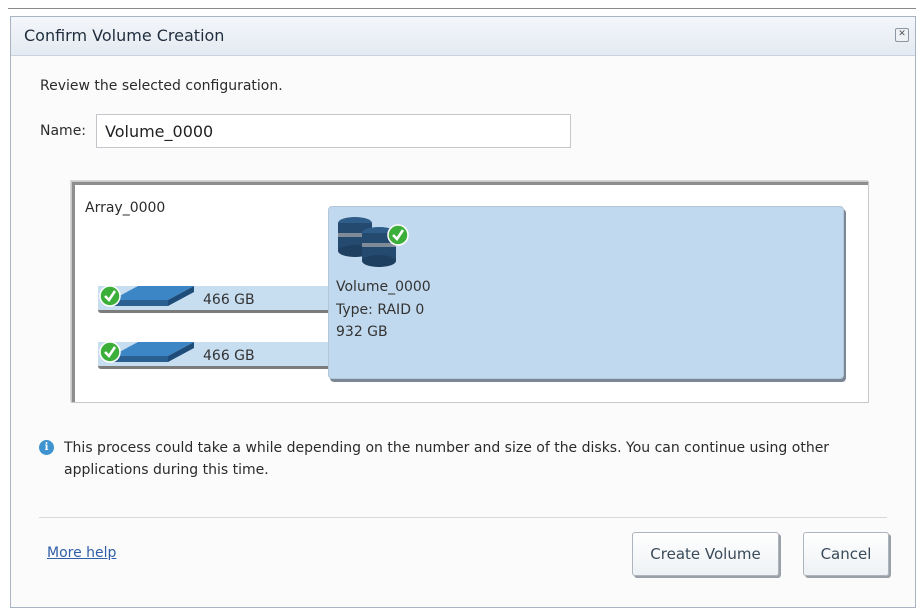 The image size is (919, 613). I want to click on array-name: Array_0000, so click(125, 208).